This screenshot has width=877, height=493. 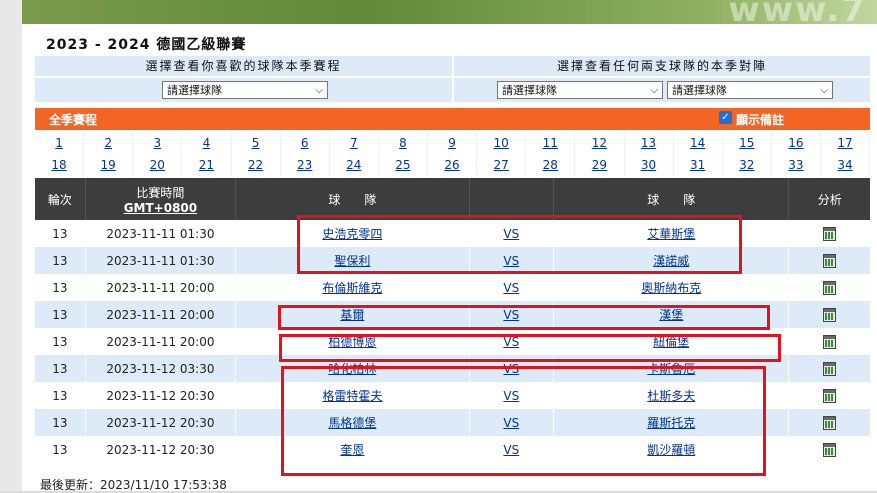 What do you see at coordinates (194, 90) in the screenshot?
I see `team-select-value: 請選擇球隊` at bounding box center [194, 90].